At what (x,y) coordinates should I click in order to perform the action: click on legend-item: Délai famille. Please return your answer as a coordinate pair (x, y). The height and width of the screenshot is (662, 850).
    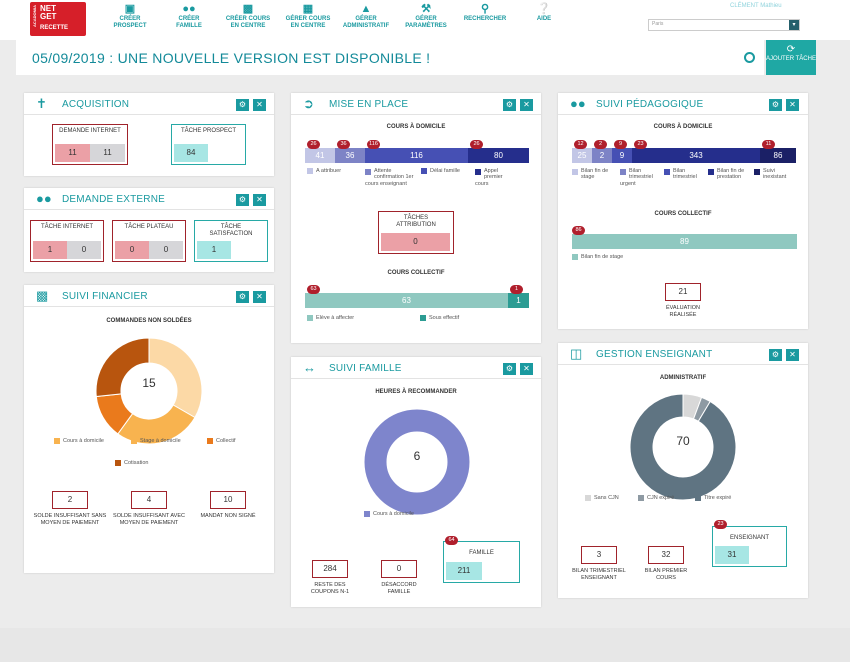
    Looking at the image, I should click on (440, 171).